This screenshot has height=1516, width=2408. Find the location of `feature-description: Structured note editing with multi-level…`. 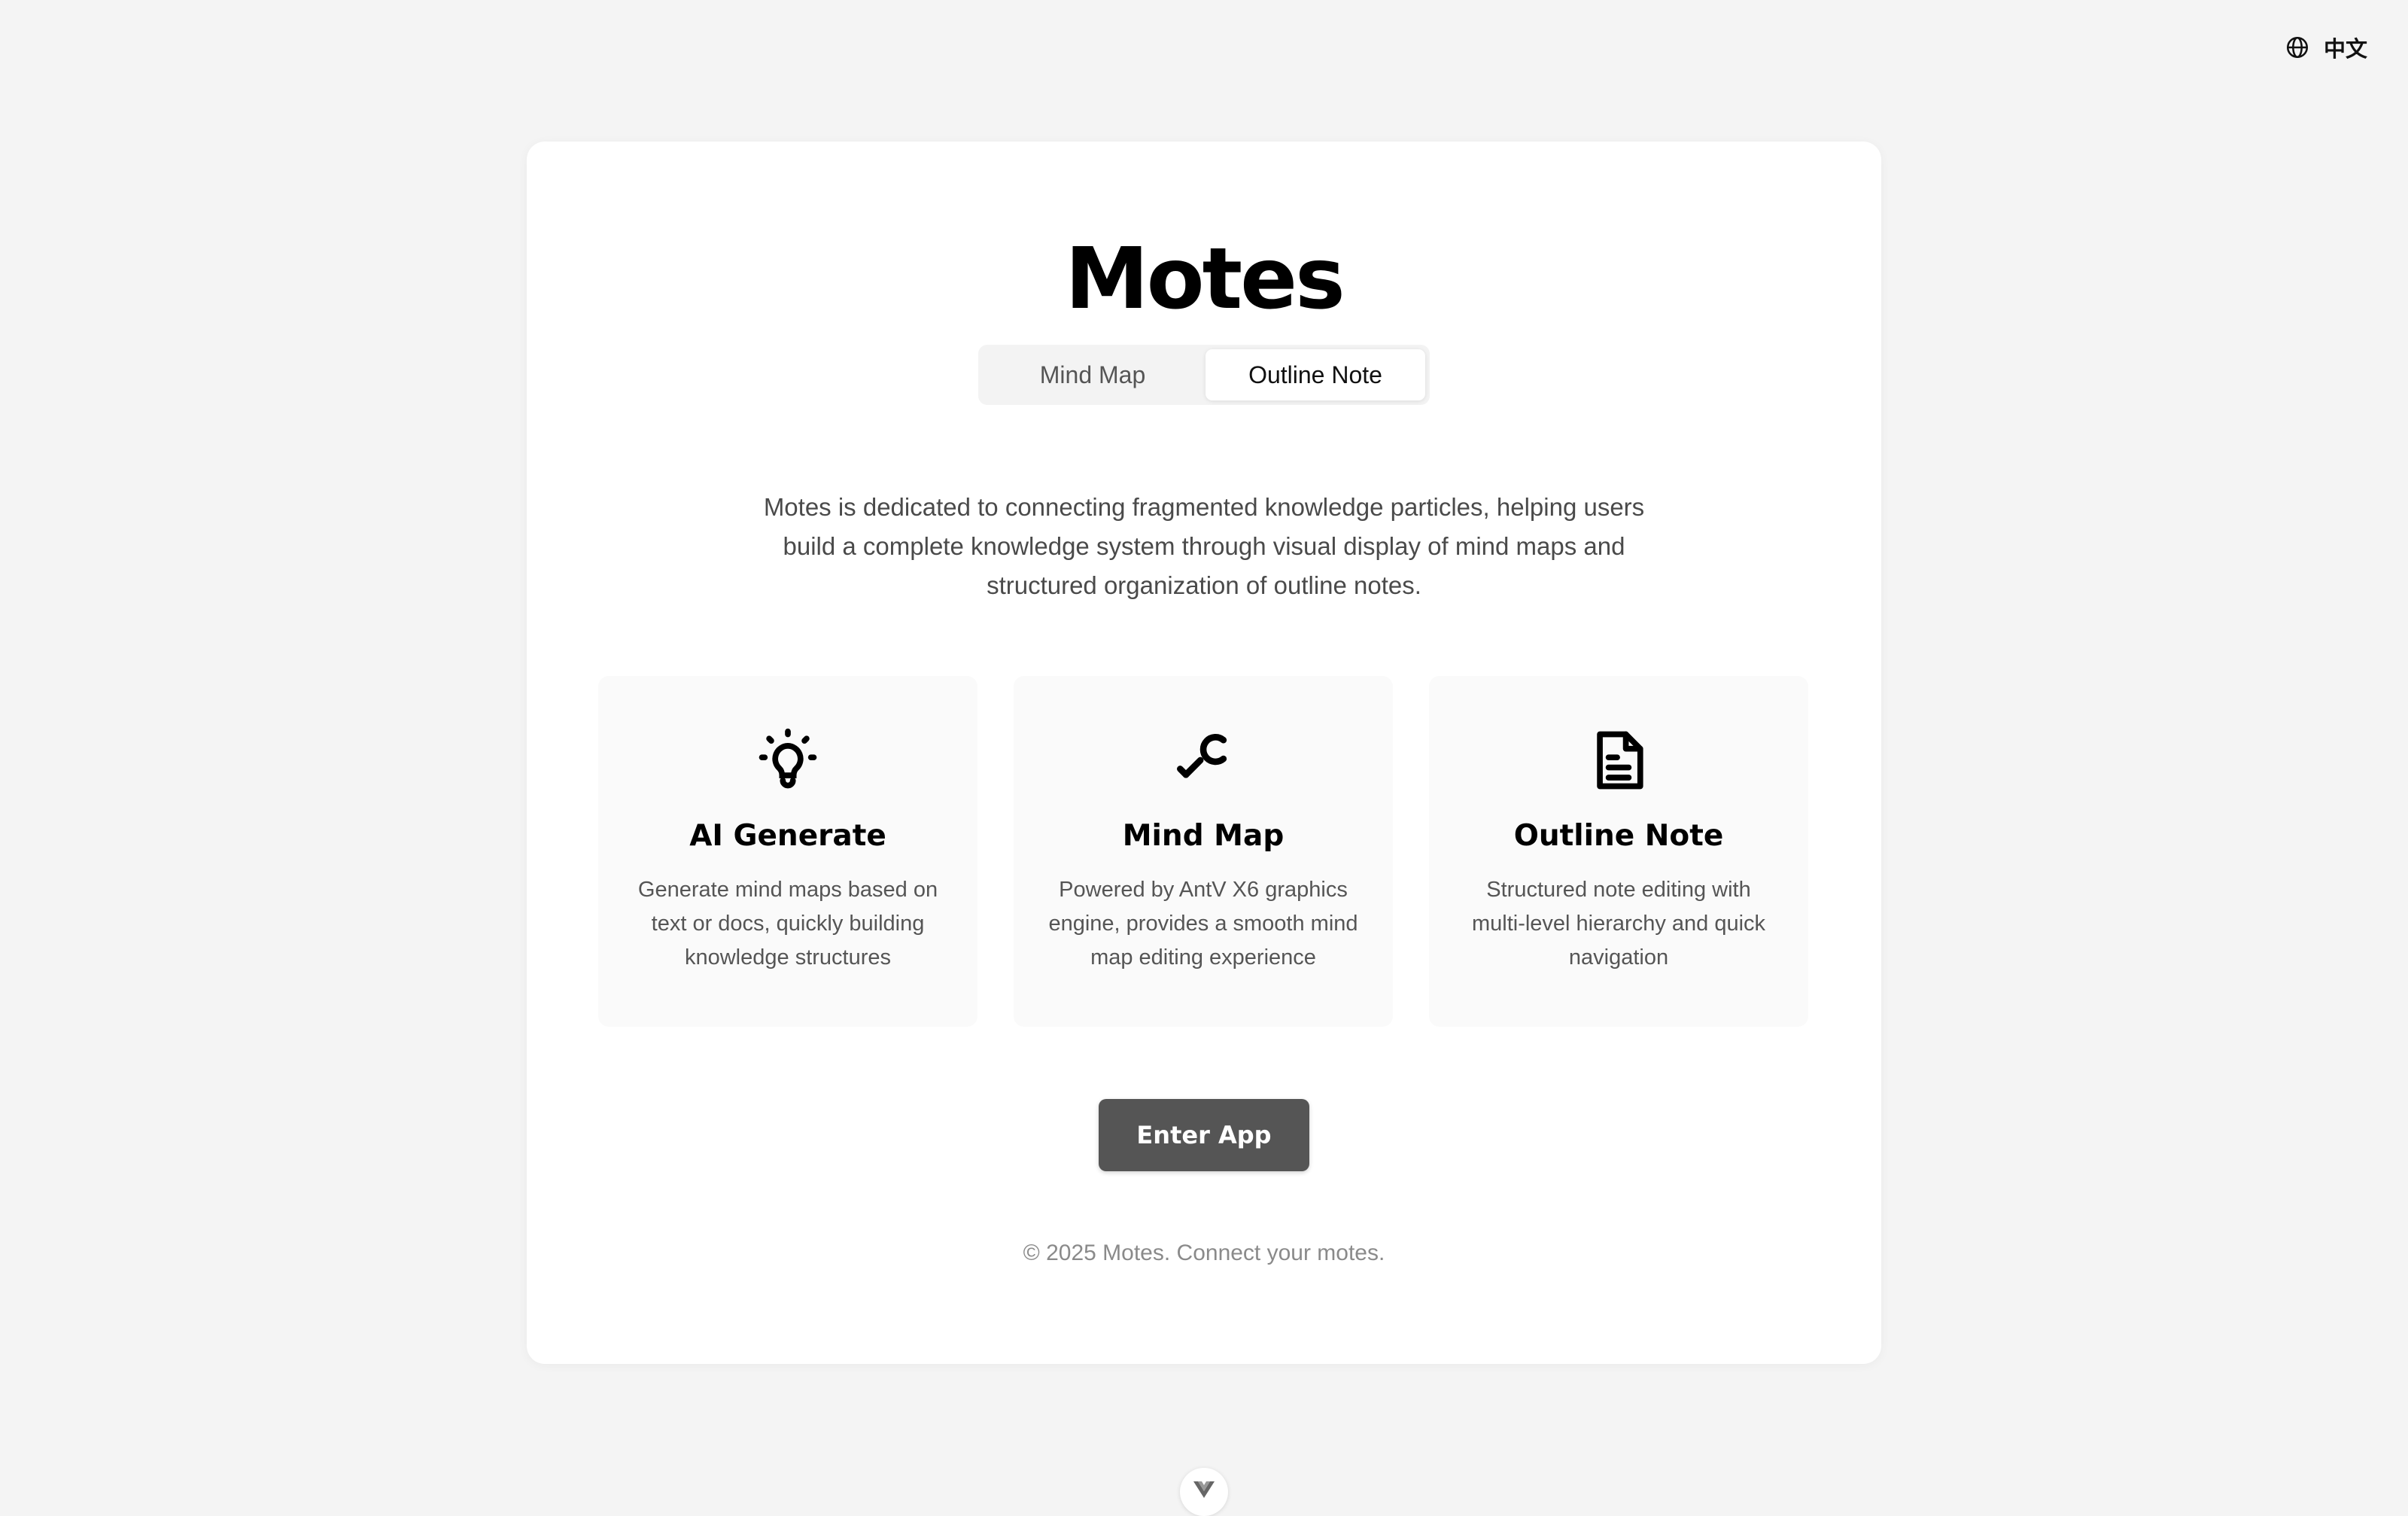

feature-description: Structured note editing with multi-level… is located at coordinates (1618, 924).